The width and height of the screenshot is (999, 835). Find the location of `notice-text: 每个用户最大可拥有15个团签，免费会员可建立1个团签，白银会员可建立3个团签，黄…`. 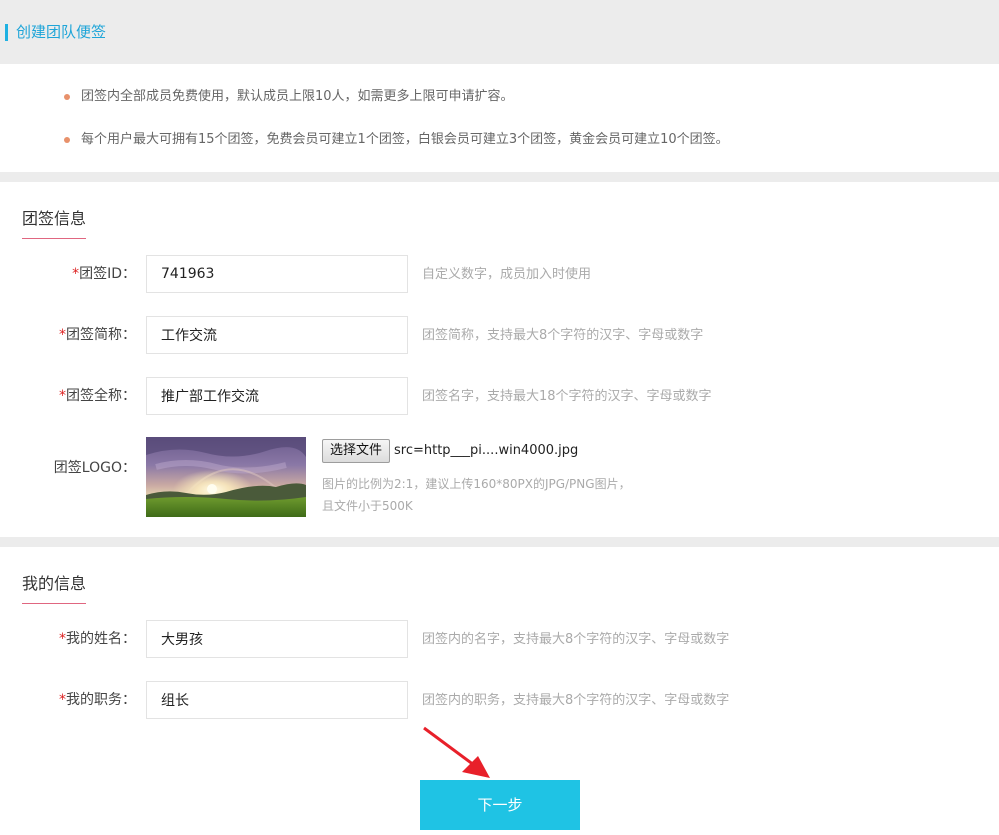

notice-text: 每个用户最大可拥有15个团签，免费会员可建立1个团签，白银会员可建立3个团签，黄… is located at coordinates (405, 139).